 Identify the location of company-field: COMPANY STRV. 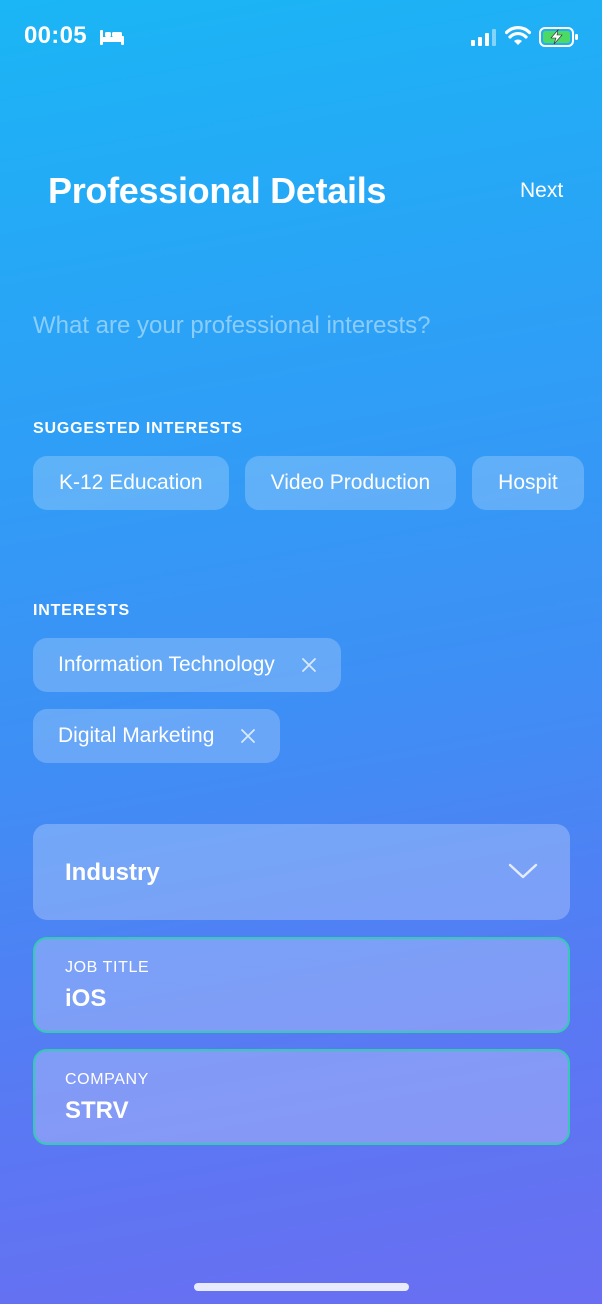
(301, 1097).